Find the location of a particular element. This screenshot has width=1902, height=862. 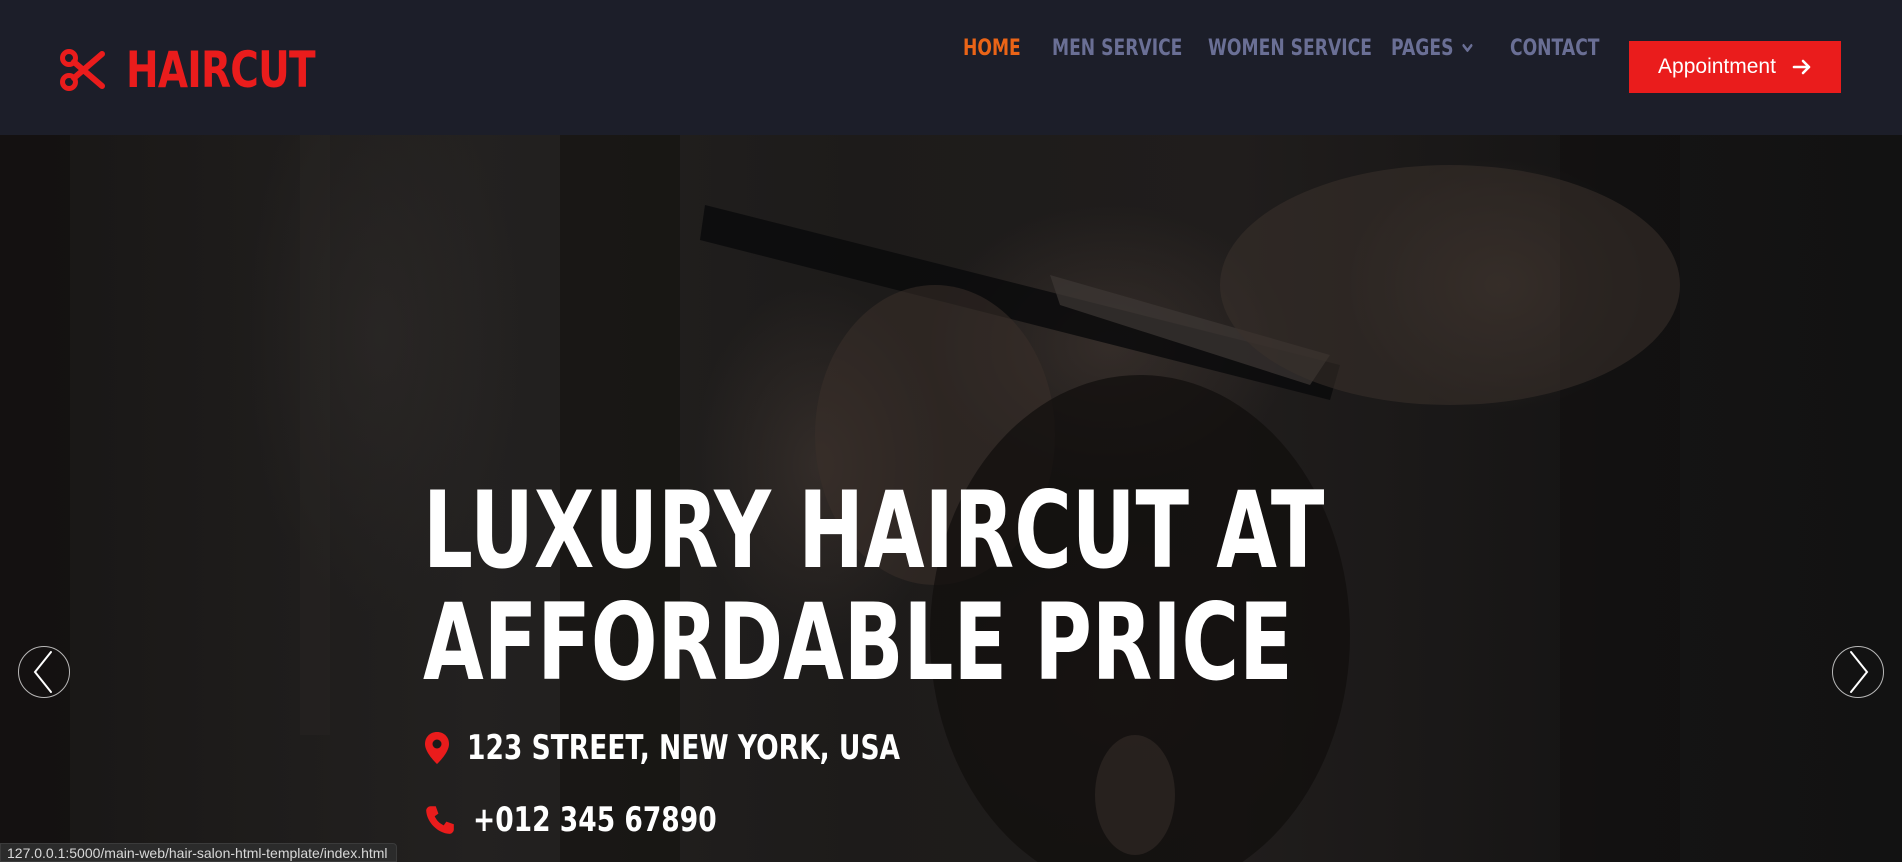

nav-contact: CONTACT is located at coordinates (1555, 48).